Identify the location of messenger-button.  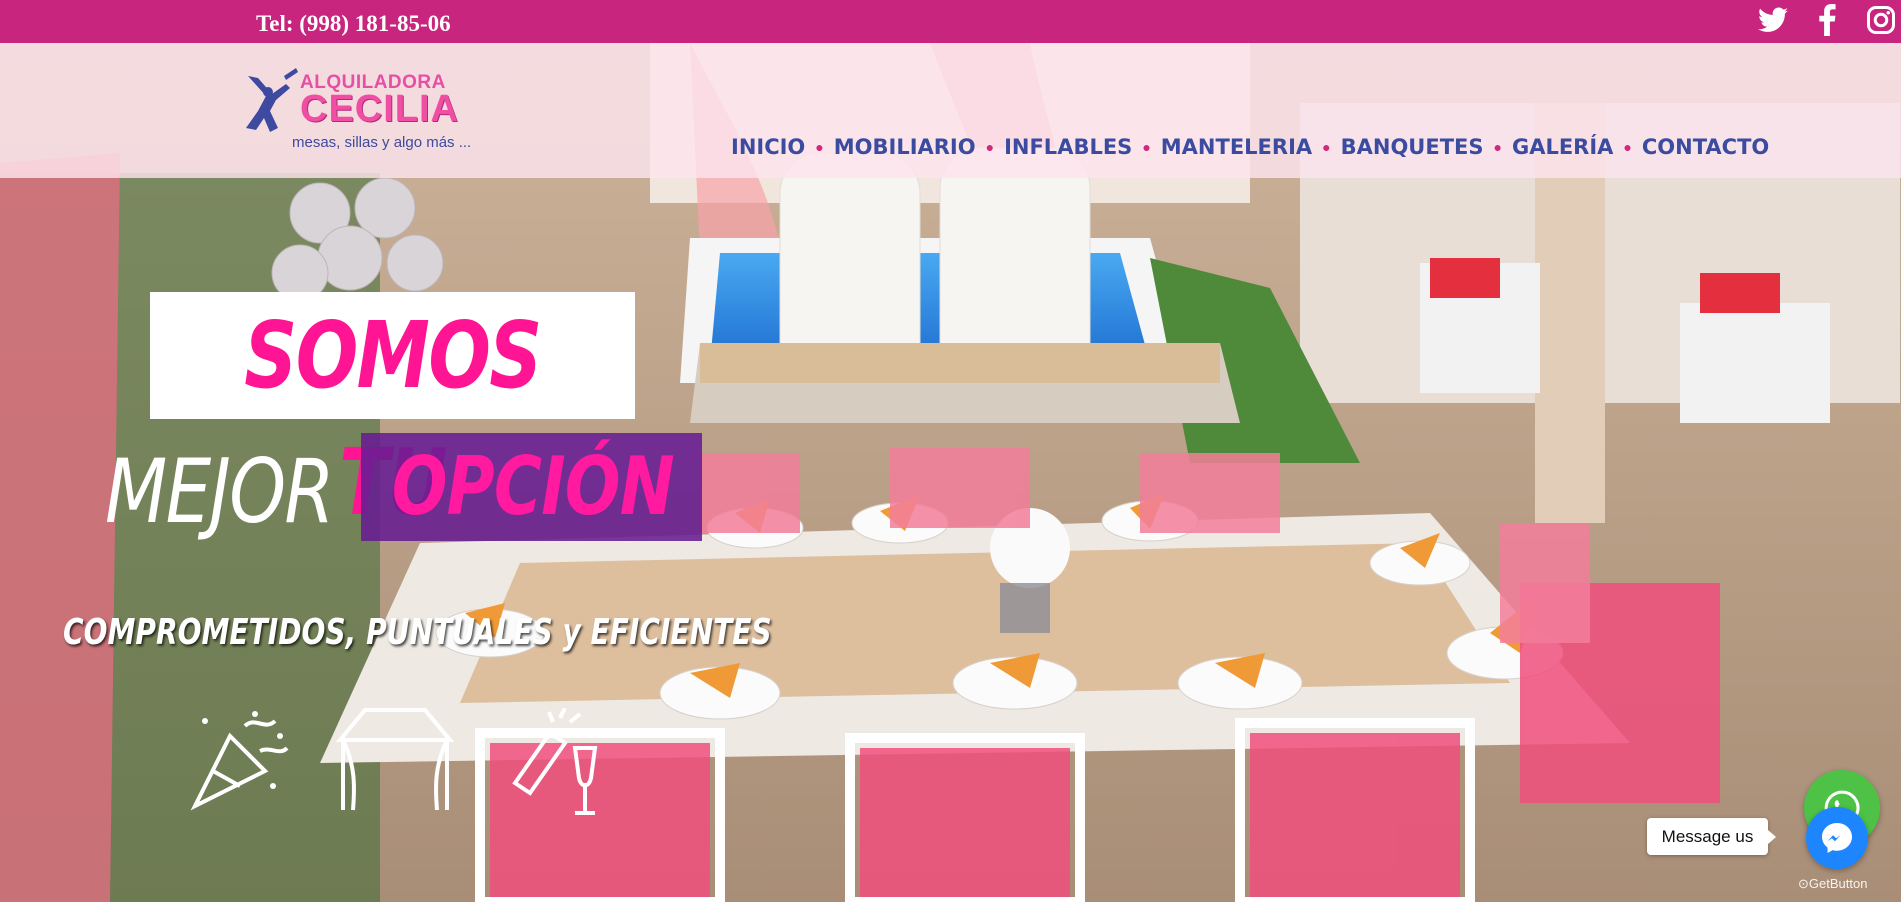
(1837, 838).